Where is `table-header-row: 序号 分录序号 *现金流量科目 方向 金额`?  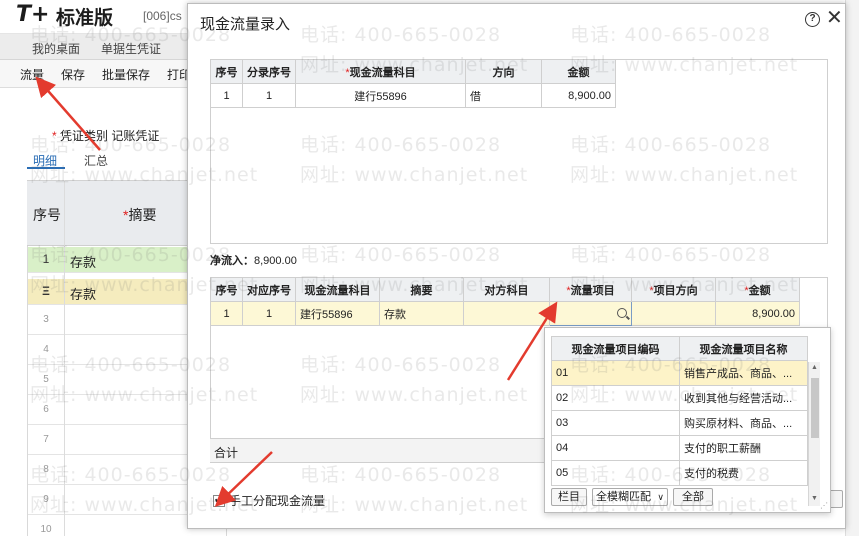 table-header-row: 序号 分录序号 *现金流量科目 方向 金额 is located at coordinates (413, 71).